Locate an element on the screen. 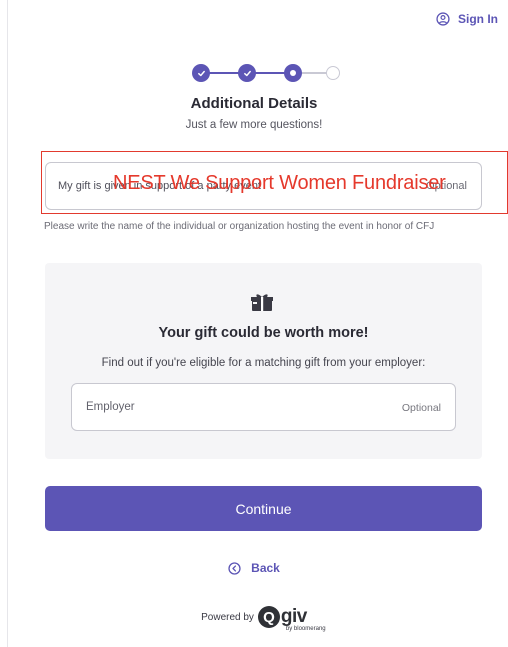 The image size is (508, 647). sign-in-label: Sign In is located at coordinates (478, 19).